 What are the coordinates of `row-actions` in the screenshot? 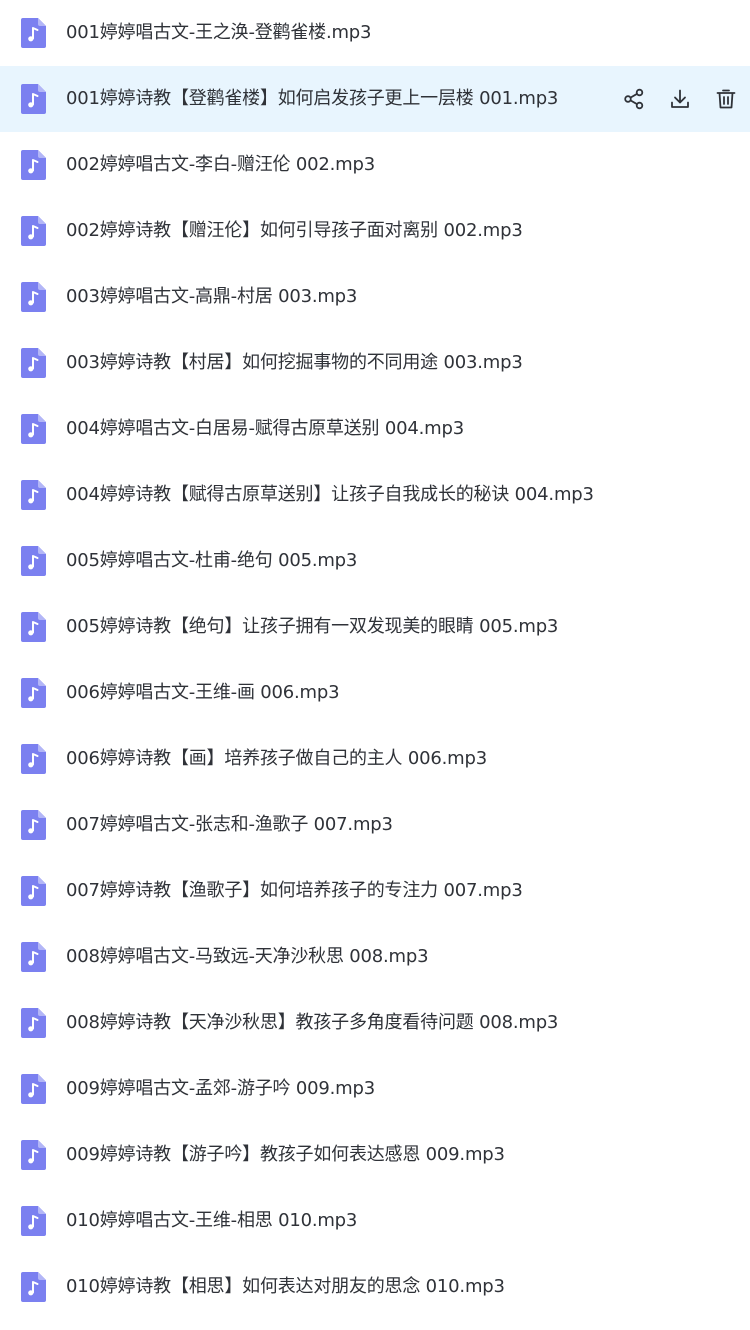 It's located at (680, 99).